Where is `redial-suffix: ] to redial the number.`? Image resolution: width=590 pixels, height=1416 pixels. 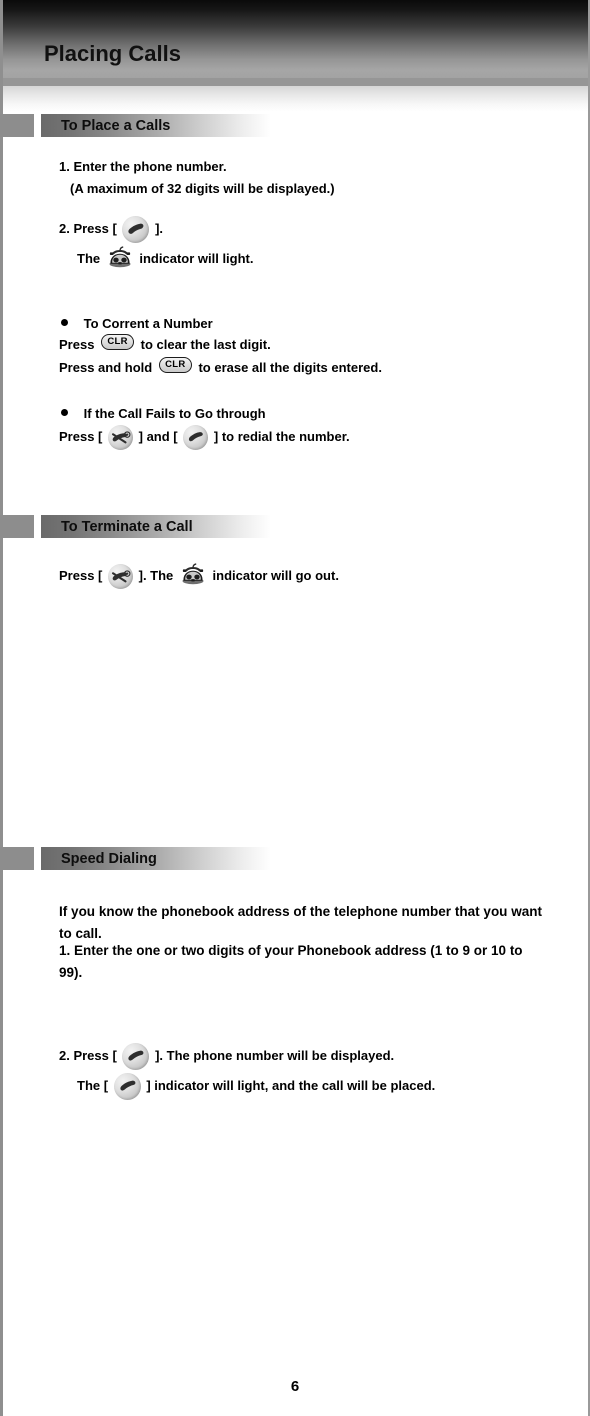
redial-suffix: ] to redial the number. is located at coordinates (281, 436).